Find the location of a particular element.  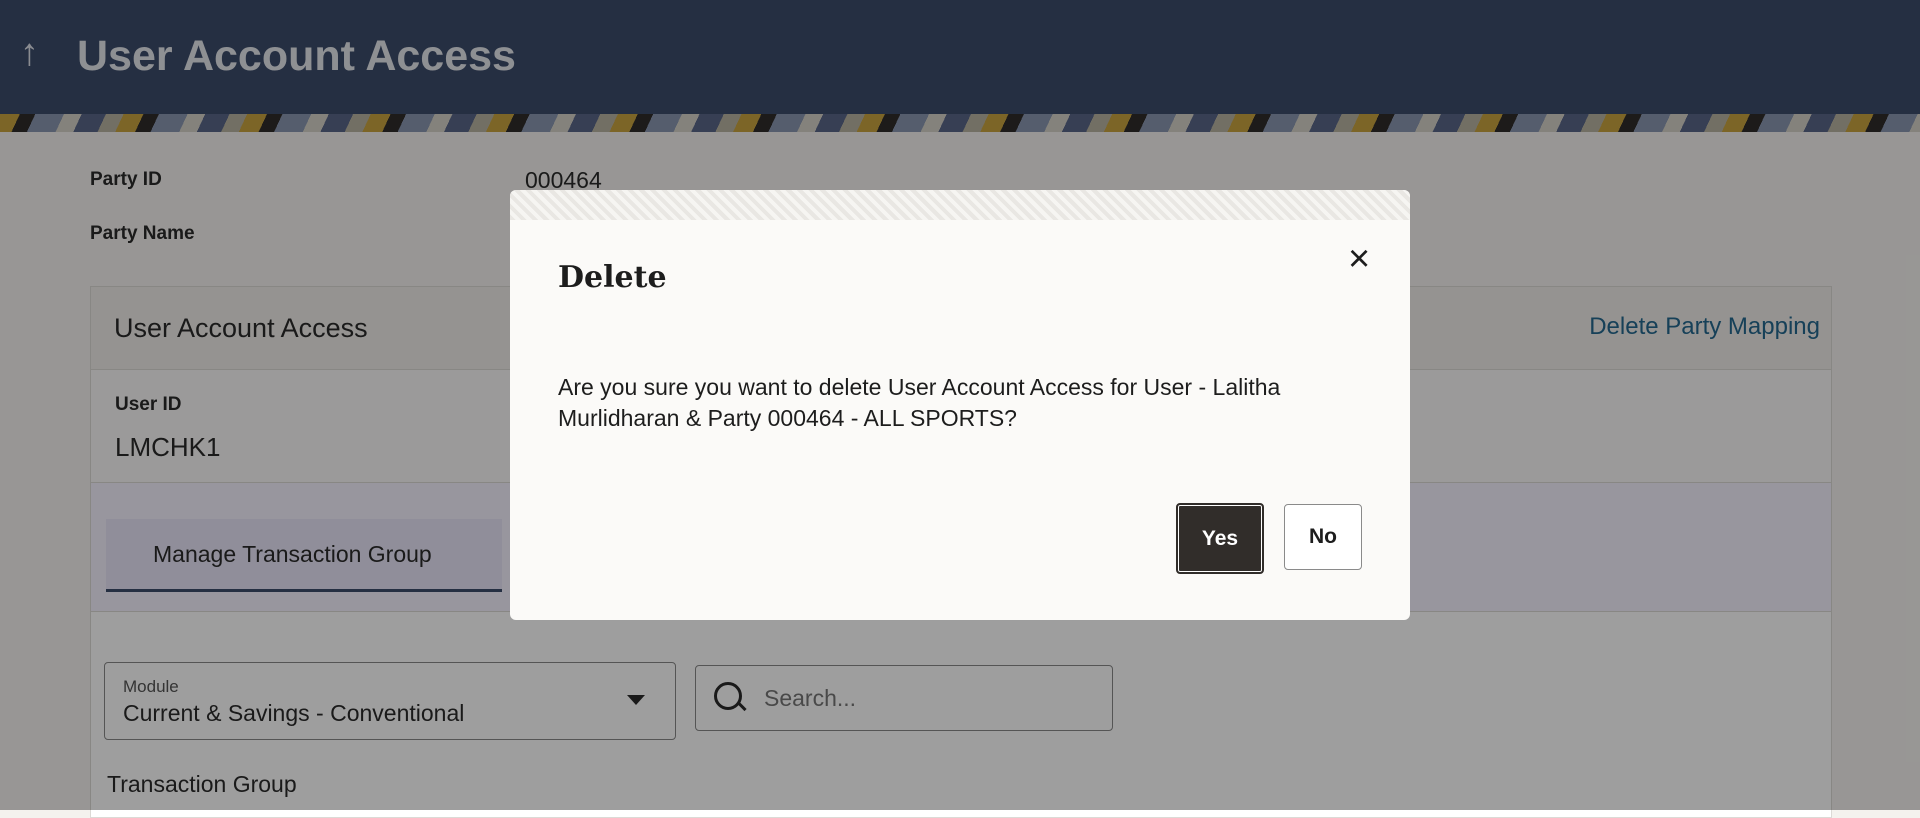

yes-button: Yes is located at coordinates (1220, 538).